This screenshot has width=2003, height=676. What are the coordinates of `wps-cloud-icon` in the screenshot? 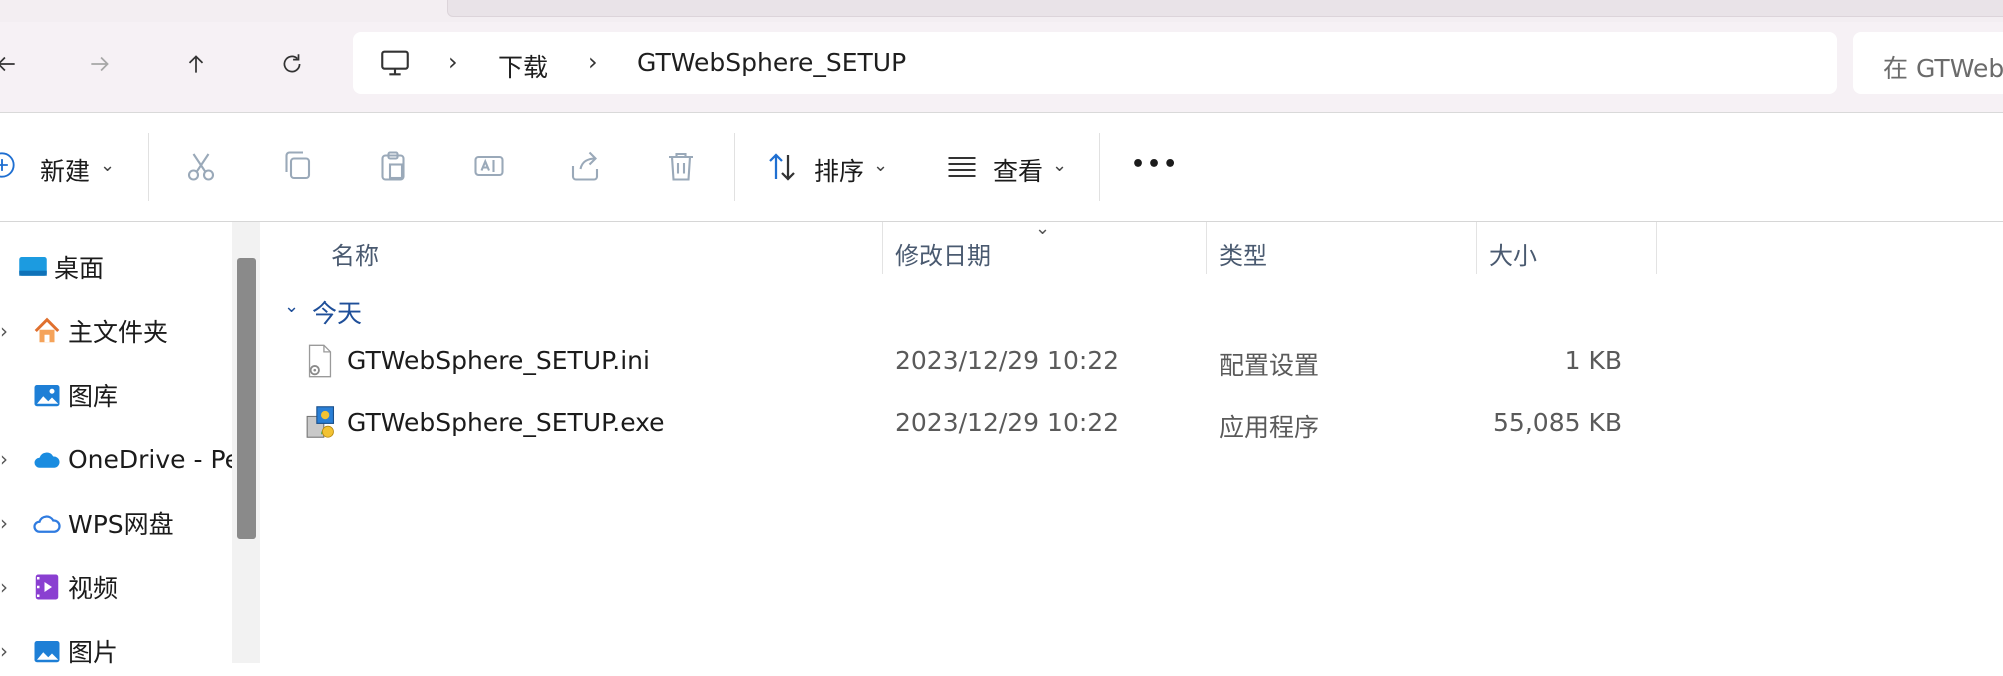 It's located at (47, 523).